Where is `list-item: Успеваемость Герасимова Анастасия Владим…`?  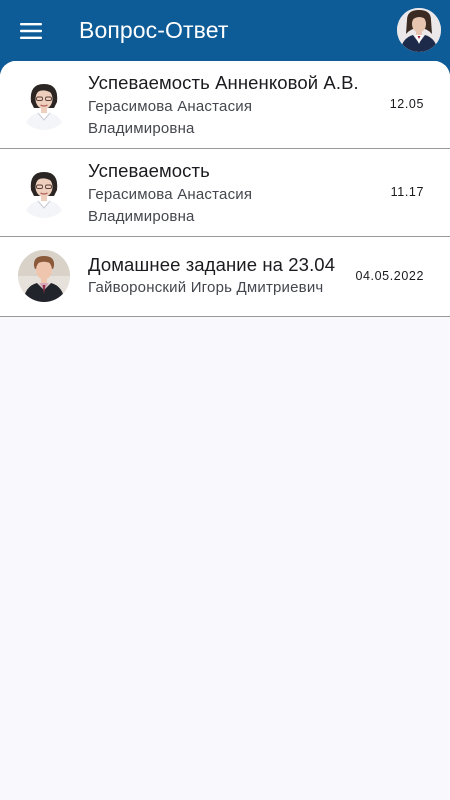 list-item: Успеваемость Герасимова Анастасия Владим… is located at coordinates (225, 193).